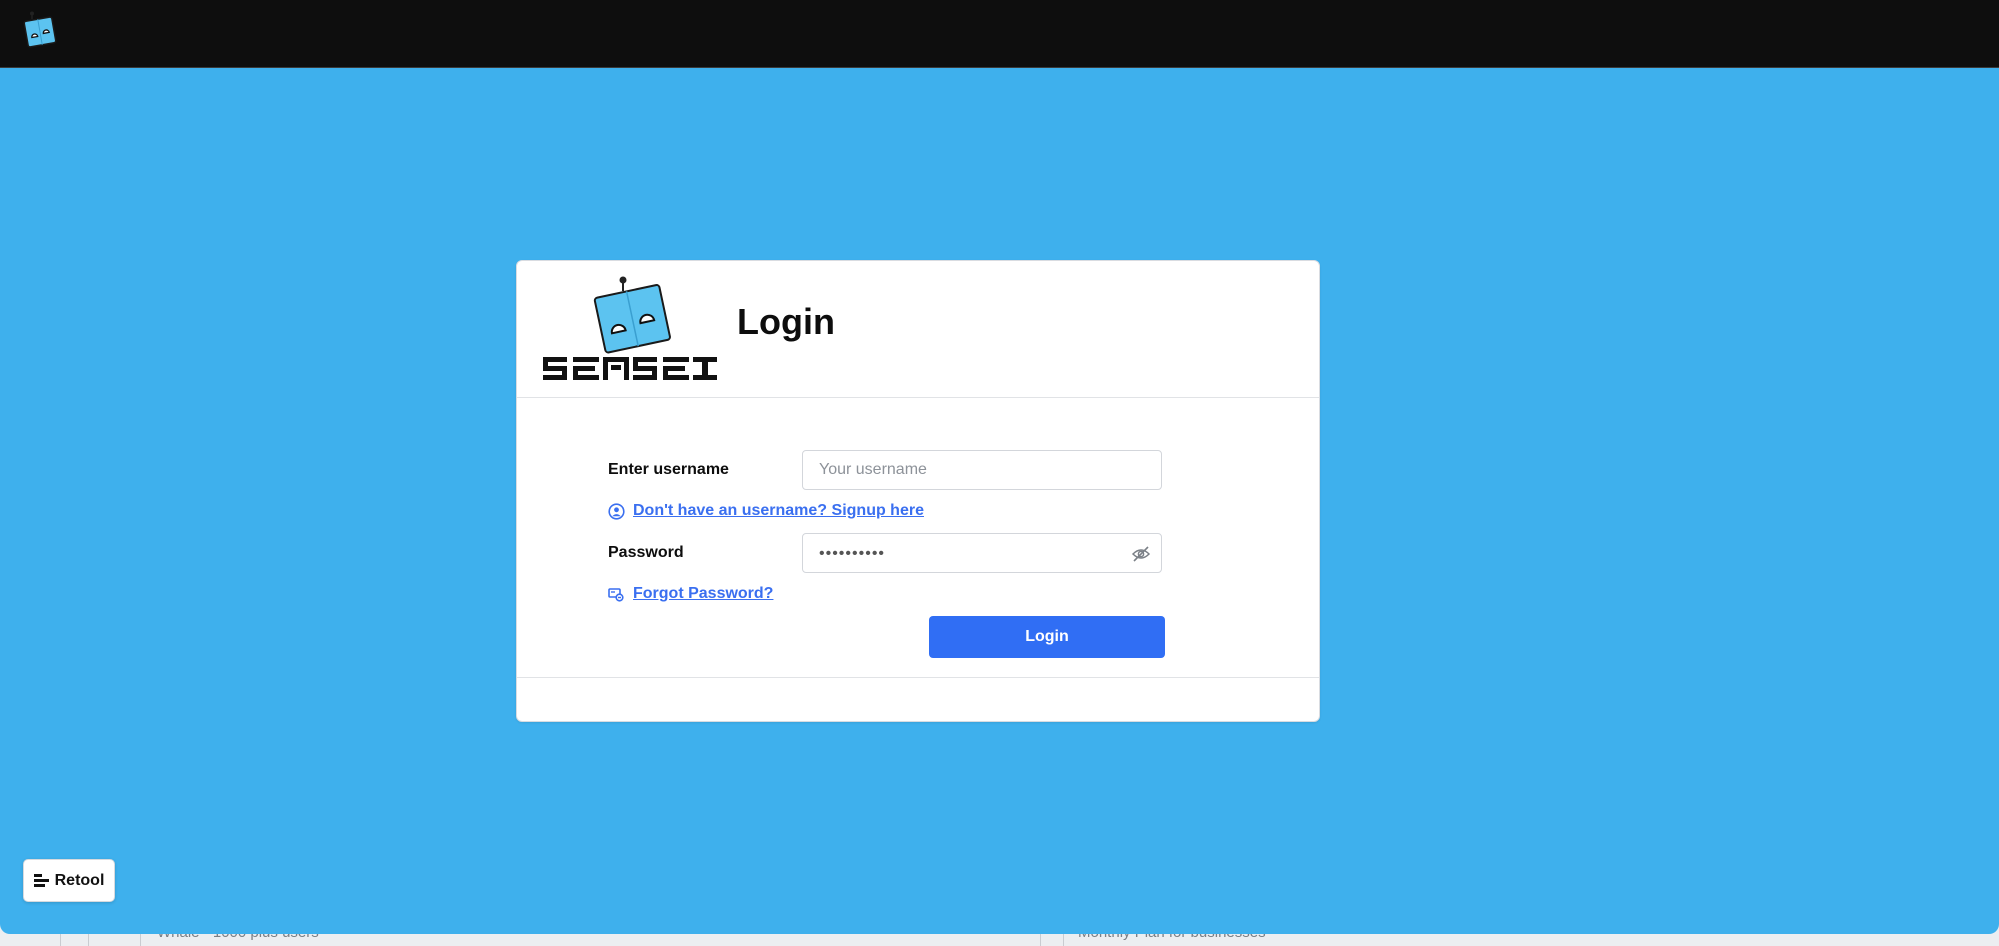 This screenshot has height=946, width=1999. What do you see at coordinates (918, 329) in the screenshot?
I see `card-header: Login` at bounding box center [918, 329].